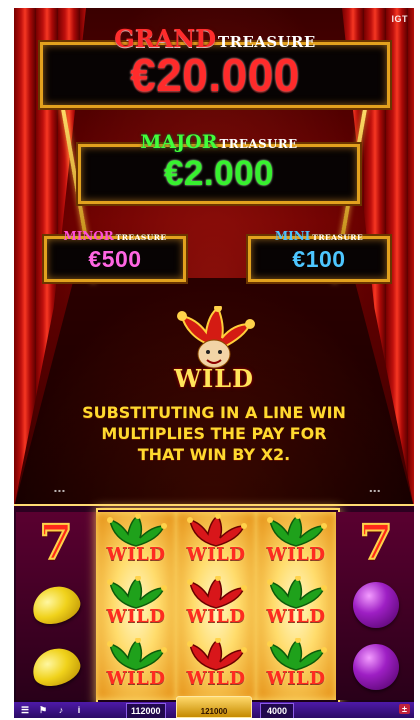  Describe the element at coordinates (25, 710) in the screenshot. I see `menu-icon: ☰` at that location.